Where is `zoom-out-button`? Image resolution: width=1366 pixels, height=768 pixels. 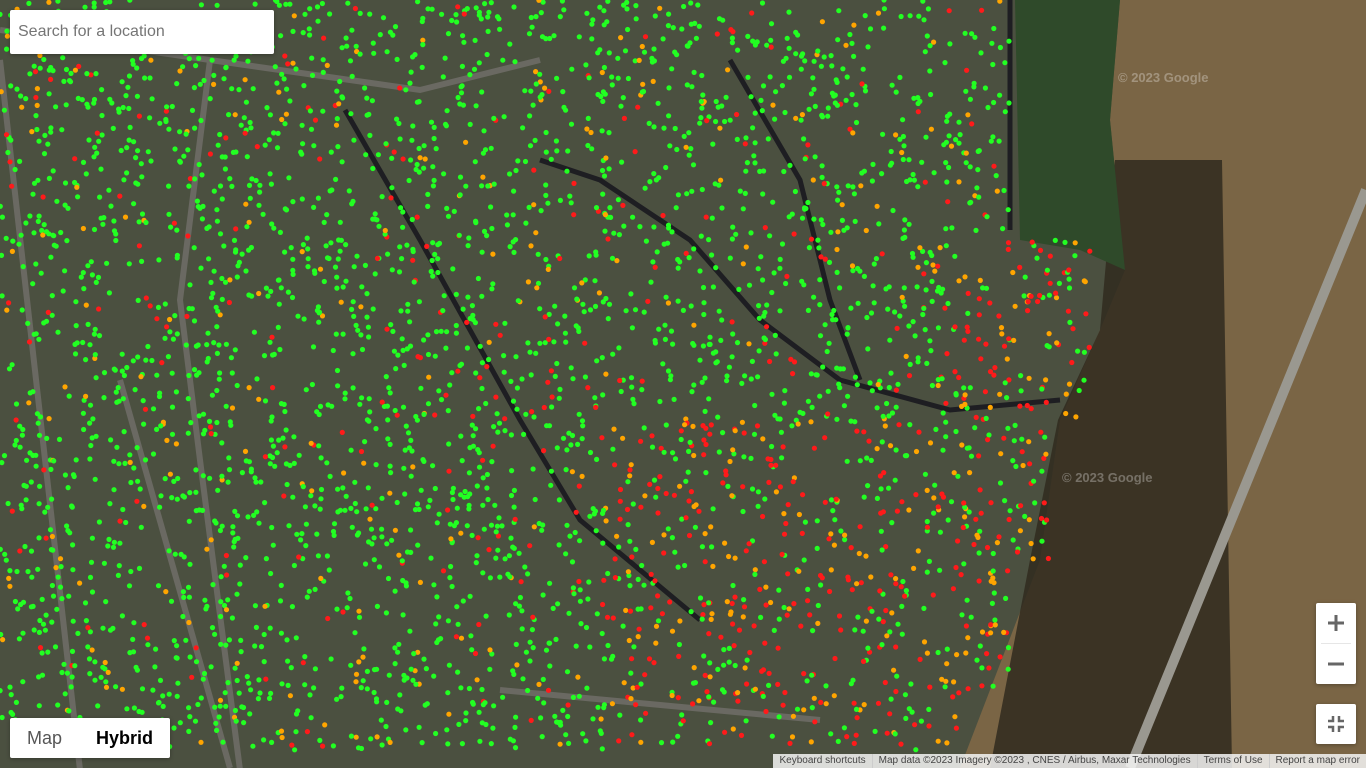
zoom-out-button is located at coordinates (1336, 664).